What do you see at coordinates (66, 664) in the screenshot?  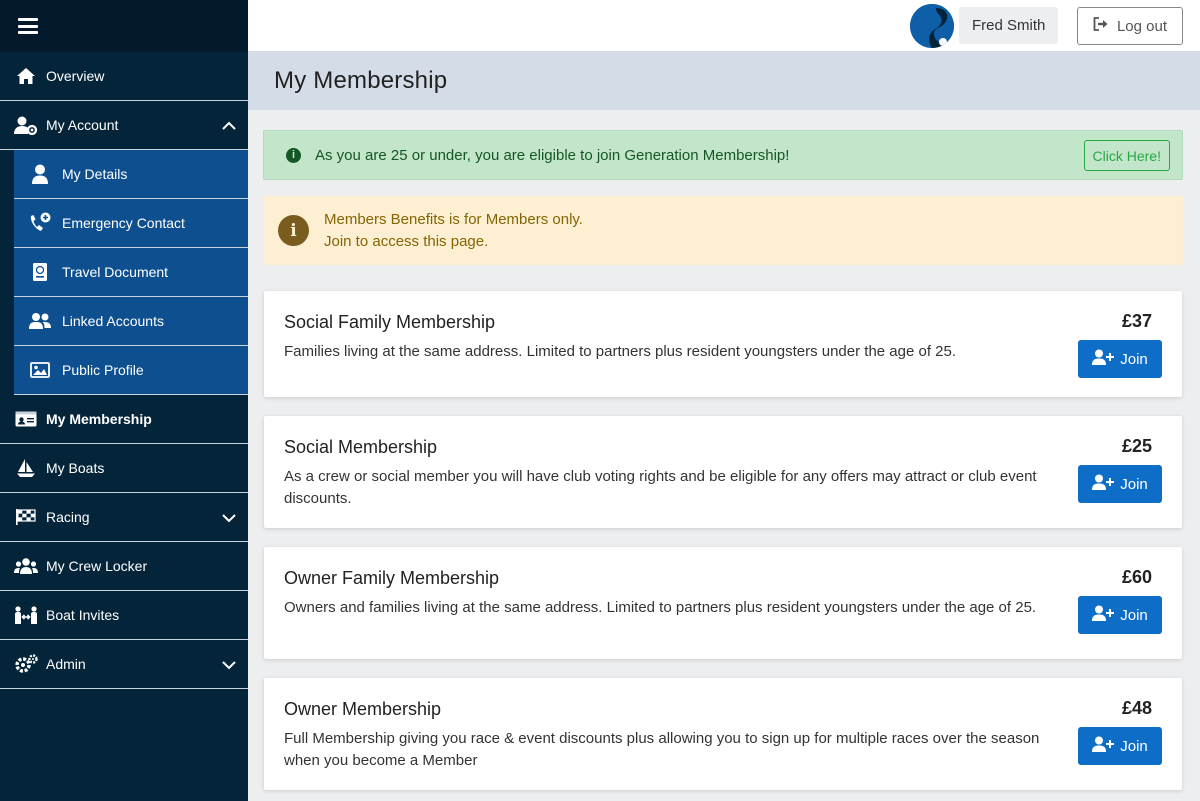 I see `sidebar-item-label: Admin` at bounding box center [66, 664].